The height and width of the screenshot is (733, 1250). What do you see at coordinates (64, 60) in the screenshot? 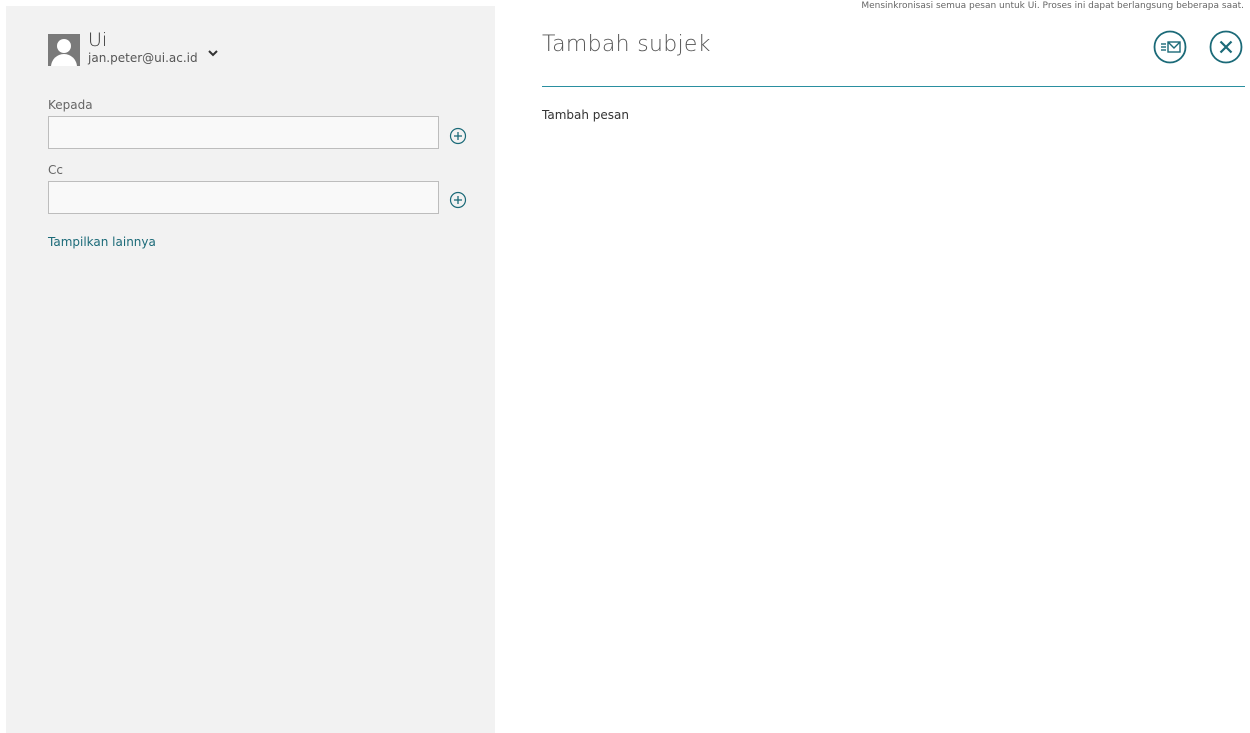
I see `avatar-body` at bounding box center [64, 60].